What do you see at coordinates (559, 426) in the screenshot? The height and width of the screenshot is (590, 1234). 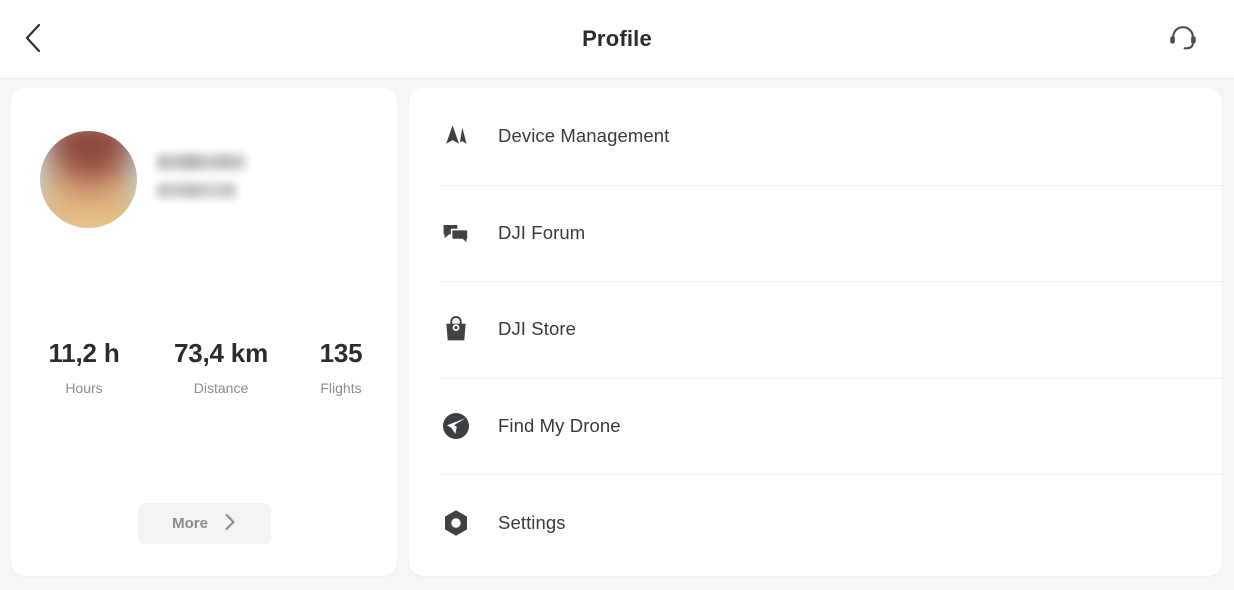 I see `menu-item-label: Find My Drone` at bounding box center [559, 426].